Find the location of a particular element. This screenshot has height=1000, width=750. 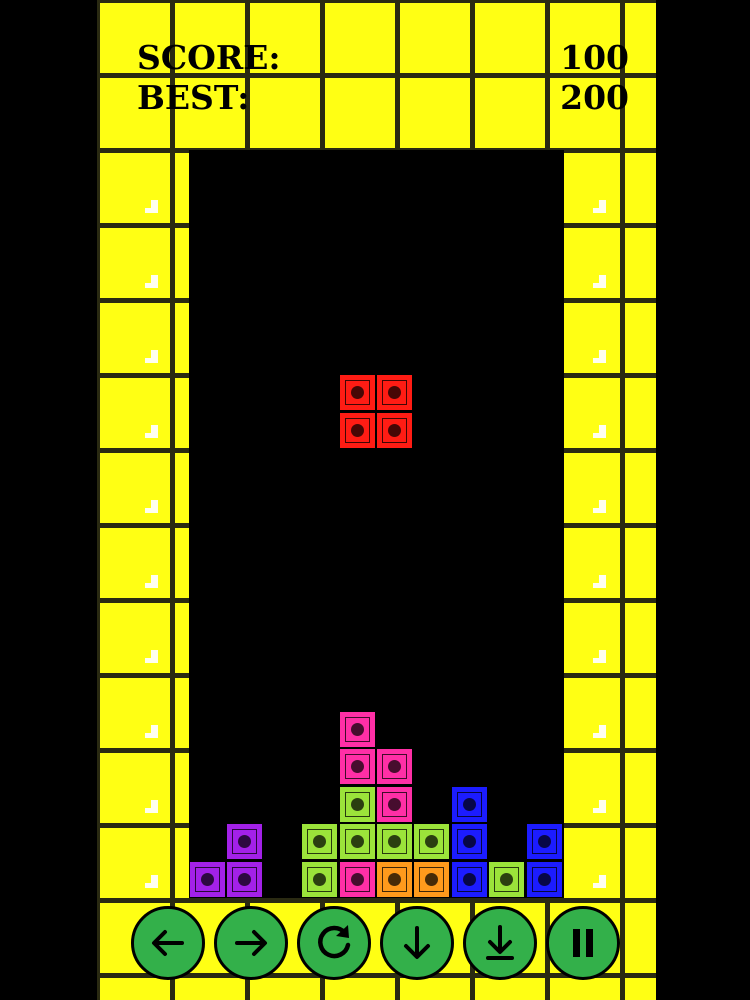

best-value: 200 is located at coordinates (594, 97).